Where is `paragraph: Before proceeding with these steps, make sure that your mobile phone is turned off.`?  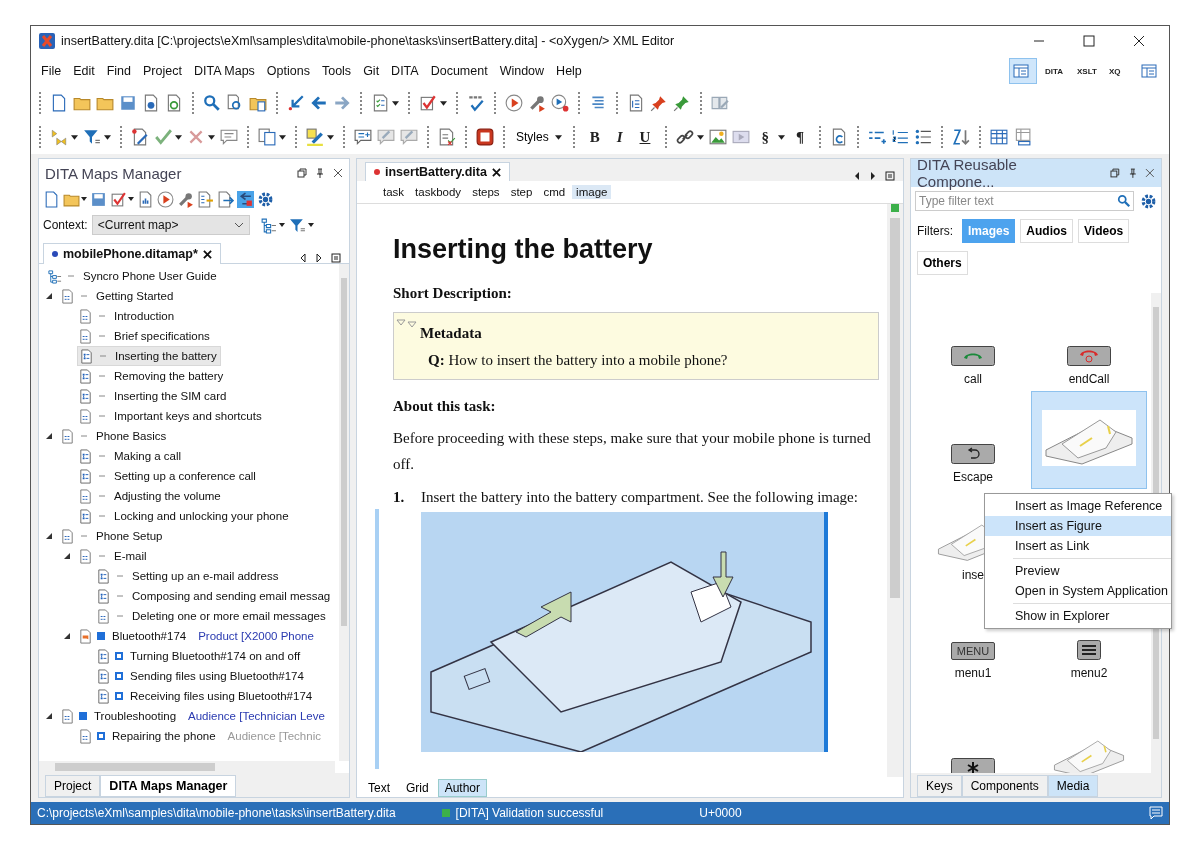
paragraph: Before proceeding with these steps, make sure that your mobile phone is turned off. is located at coordinates (632, 451).